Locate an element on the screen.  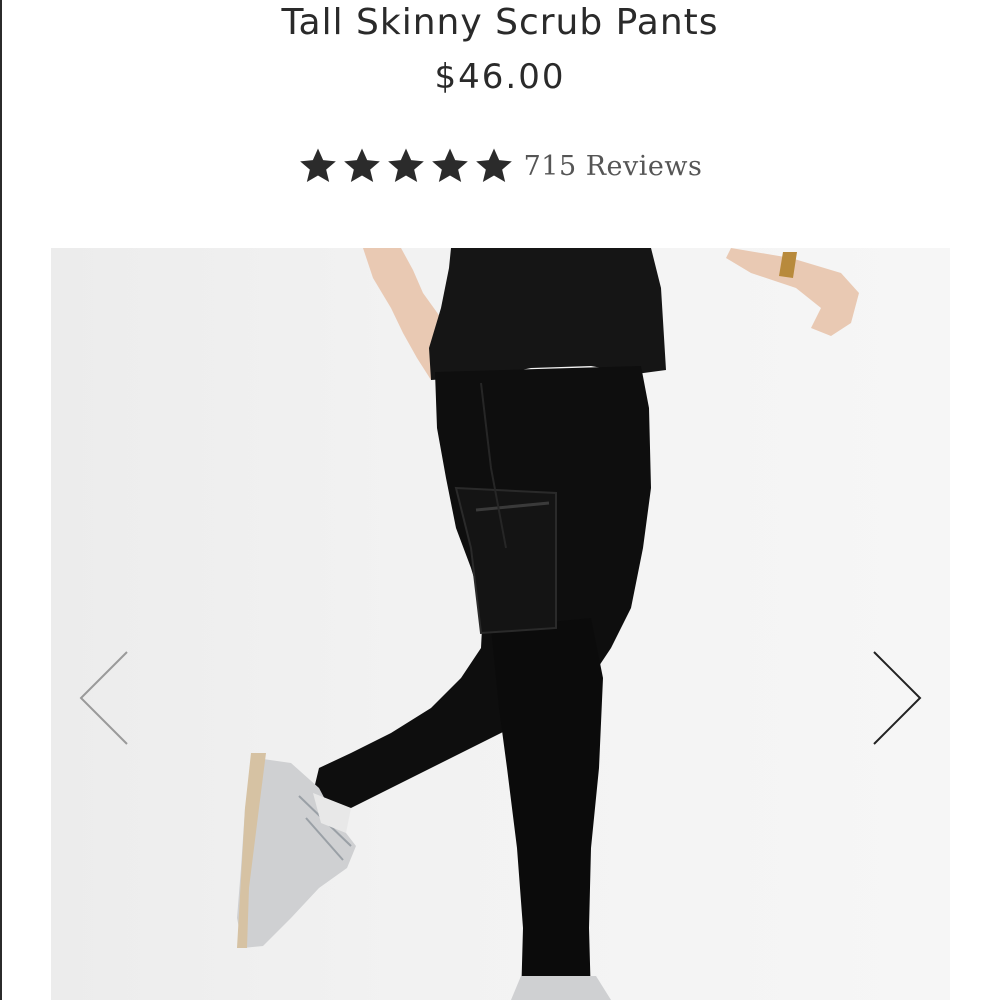
product-title: Tall Skinny Scrub Pants is located at coordinates (500, 22).